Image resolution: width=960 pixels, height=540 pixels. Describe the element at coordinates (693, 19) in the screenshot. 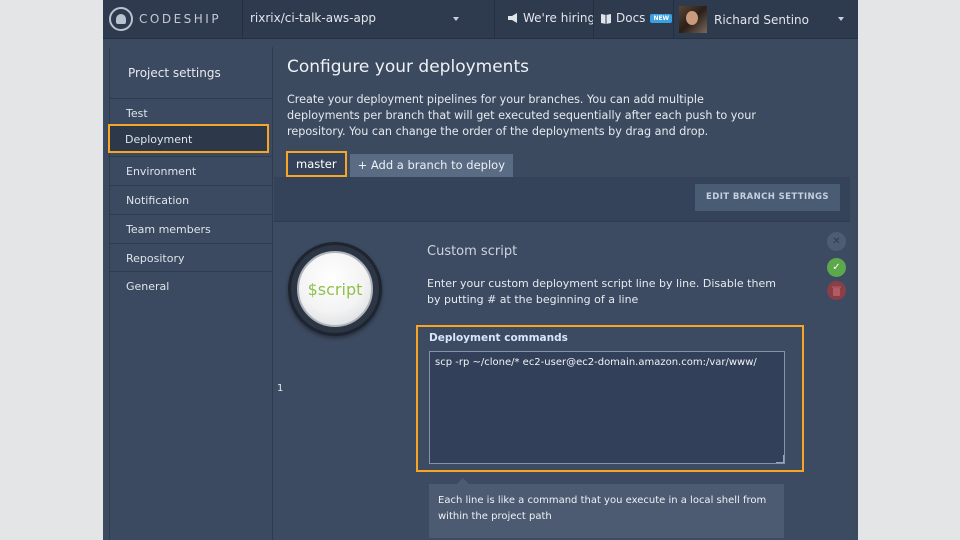

I see `avatar` at that location.